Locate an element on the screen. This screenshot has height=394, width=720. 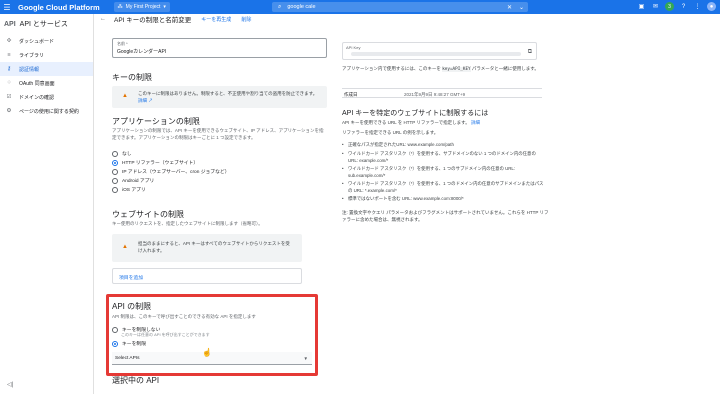
external-link-icon: ↗ is located at coordinates (150, 100).